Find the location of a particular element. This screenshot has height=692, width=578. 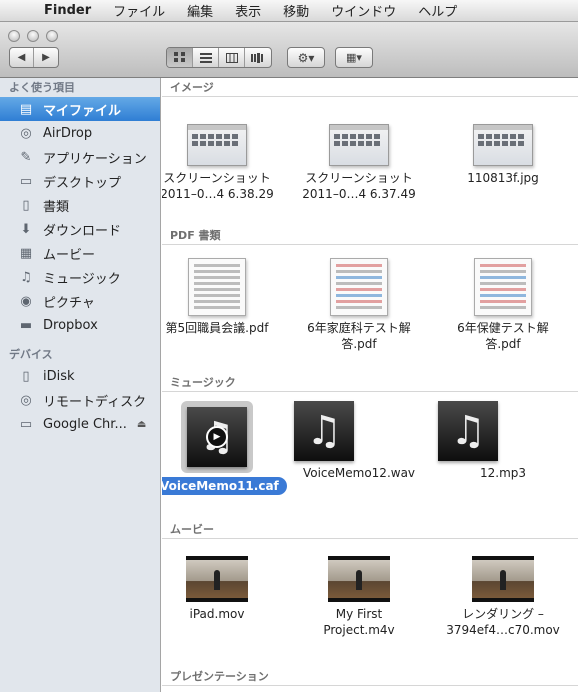

coverflow-view-icon is located at coordinates (257, 57).